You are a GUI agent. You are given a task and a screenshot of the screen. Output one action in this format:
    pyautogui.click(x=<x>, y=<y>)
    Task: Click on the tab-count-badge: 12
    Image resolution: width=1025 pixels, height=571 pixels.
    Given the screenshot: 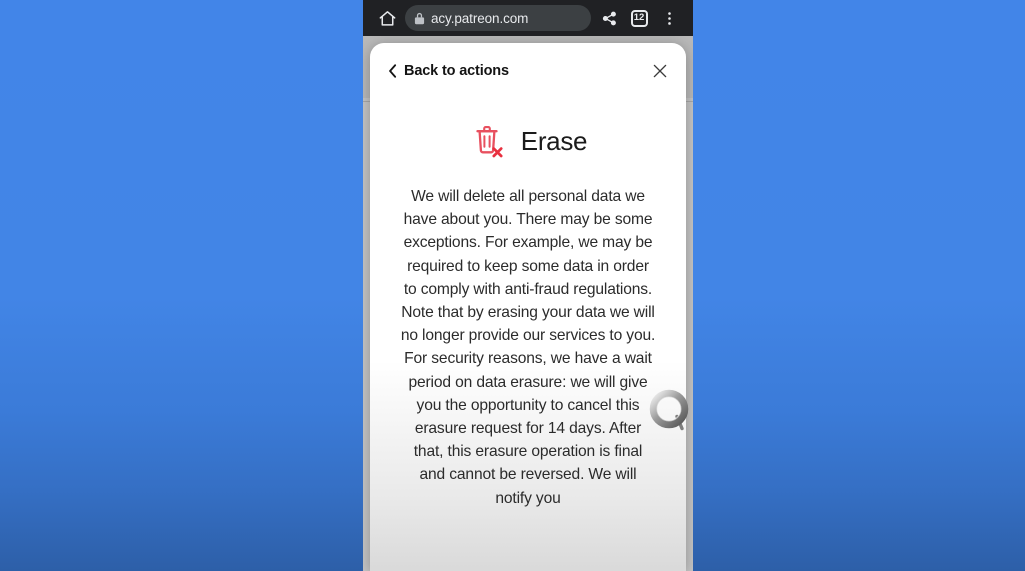 What is the action you would take?
    pyautogui.click(x=639, y=18)
    